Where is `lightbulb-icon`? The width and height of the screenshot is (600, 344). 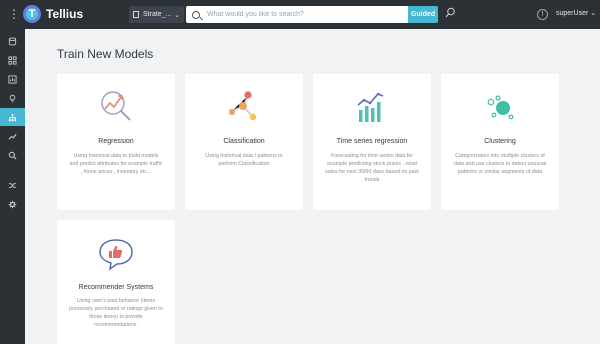 lightbulb-icon is located at coordinates (12, 98).